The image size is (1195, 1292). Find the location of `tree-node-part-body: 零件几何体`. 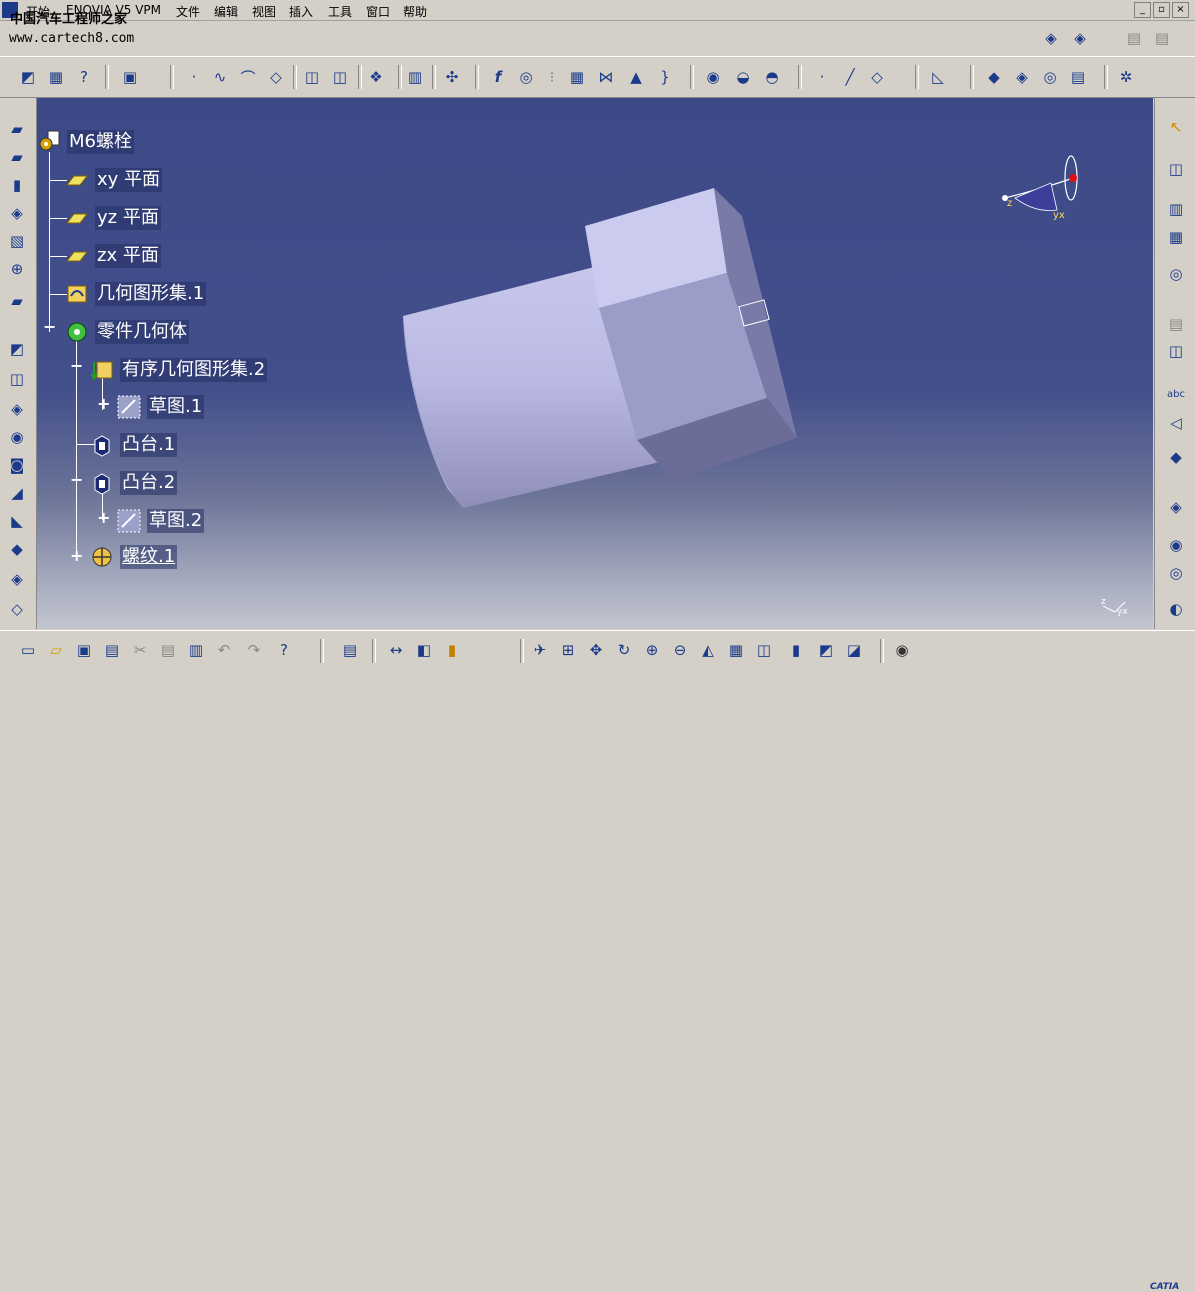

tree-node-part-body: 零件几何体 is located at coordinates (127, 332).